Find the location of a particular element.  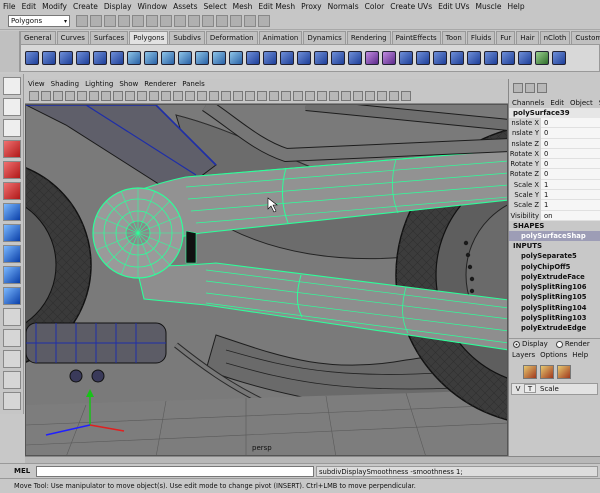

attr-scale-y: Scale Y1 is located at coordinates (554, 195).